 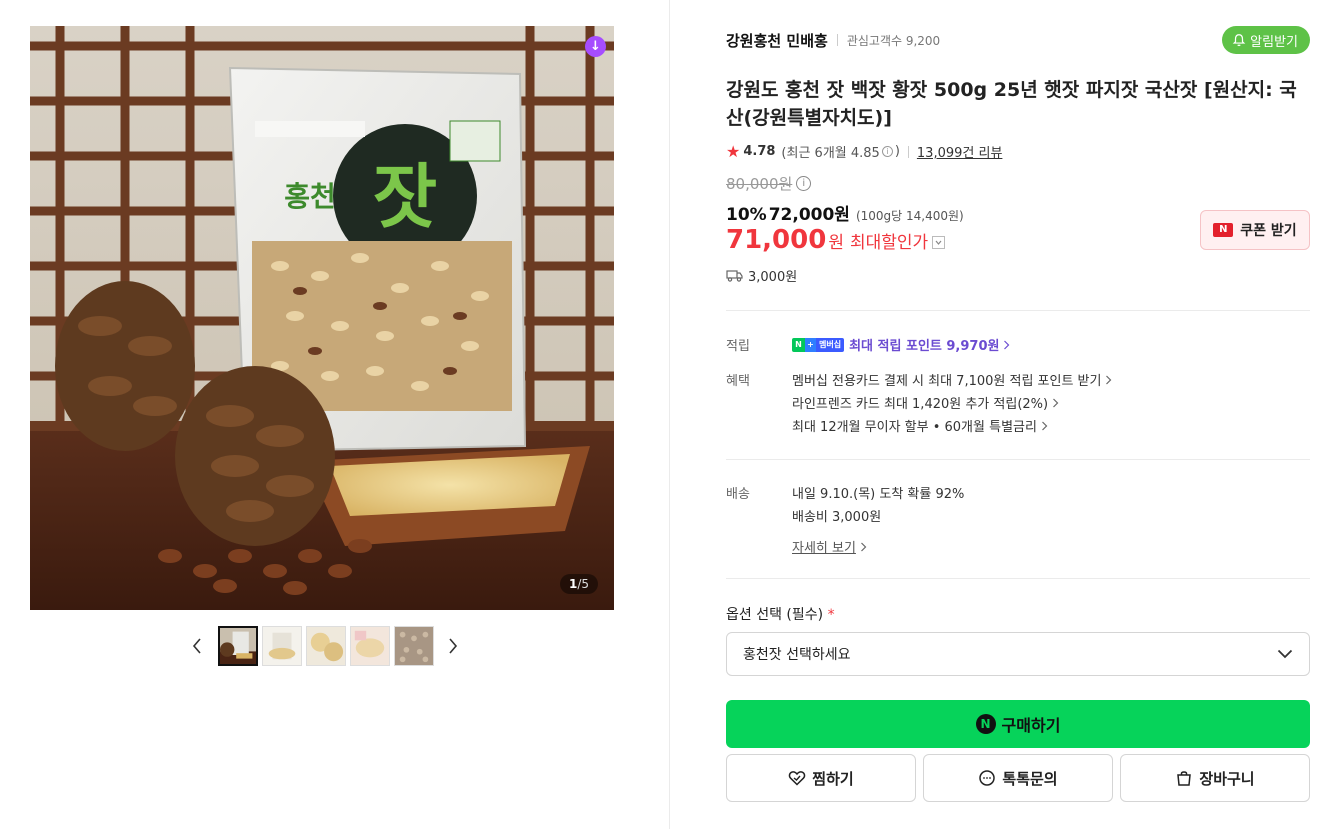 I want to click on wish-button: 찜하기, so click(x=821, y=778).